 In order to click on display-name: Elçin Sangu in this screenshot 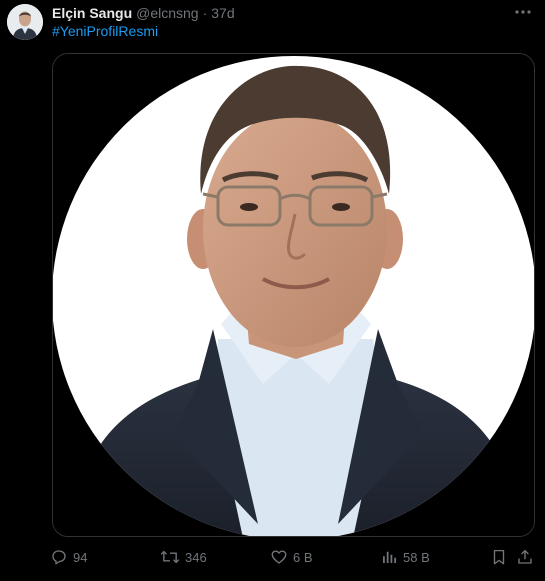, I will do `click(92, 13)`.